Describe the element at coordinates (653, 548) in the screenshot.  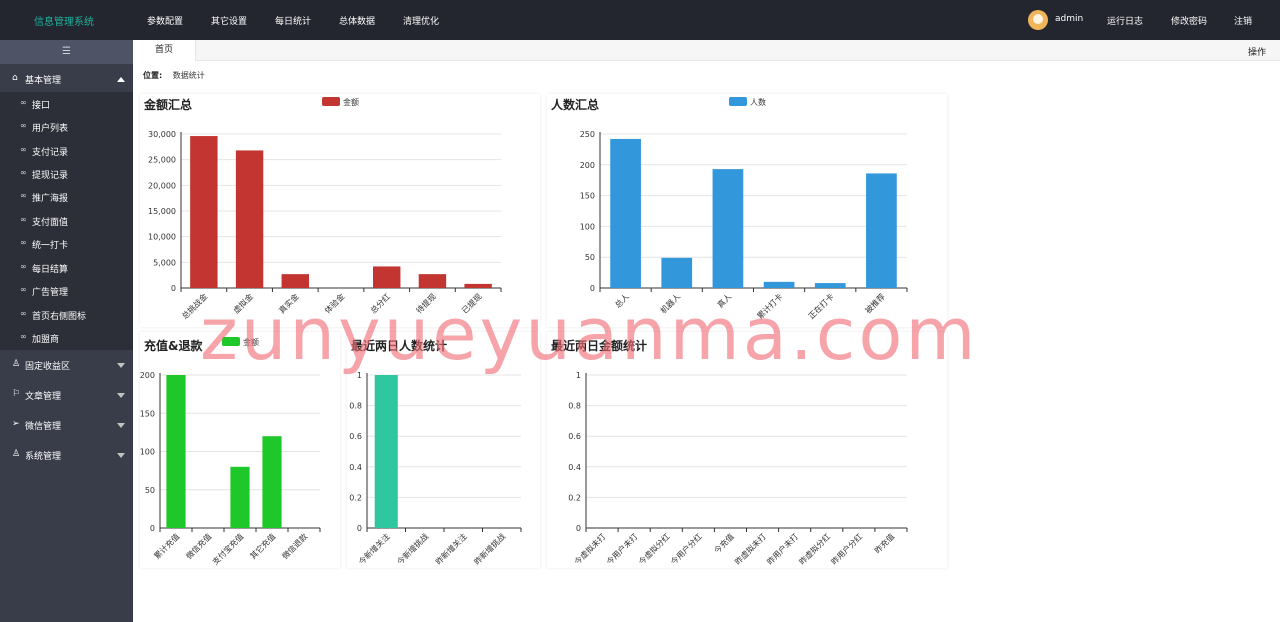
I see `x-tick-label: 今虚拟分红` at that location.